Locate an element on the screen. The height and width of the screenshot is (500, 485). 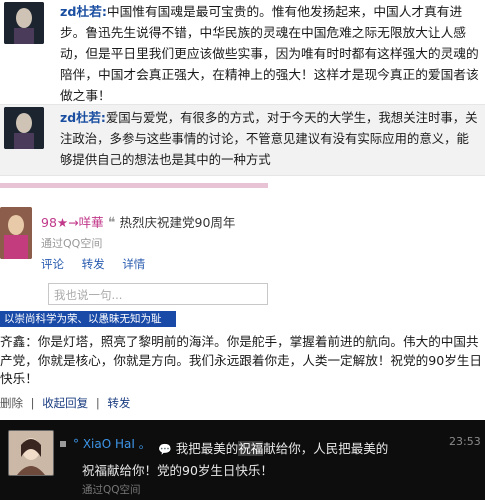
post-actions: 删除 | 收起回复 | 转发 is located at coordinates (65, 403).